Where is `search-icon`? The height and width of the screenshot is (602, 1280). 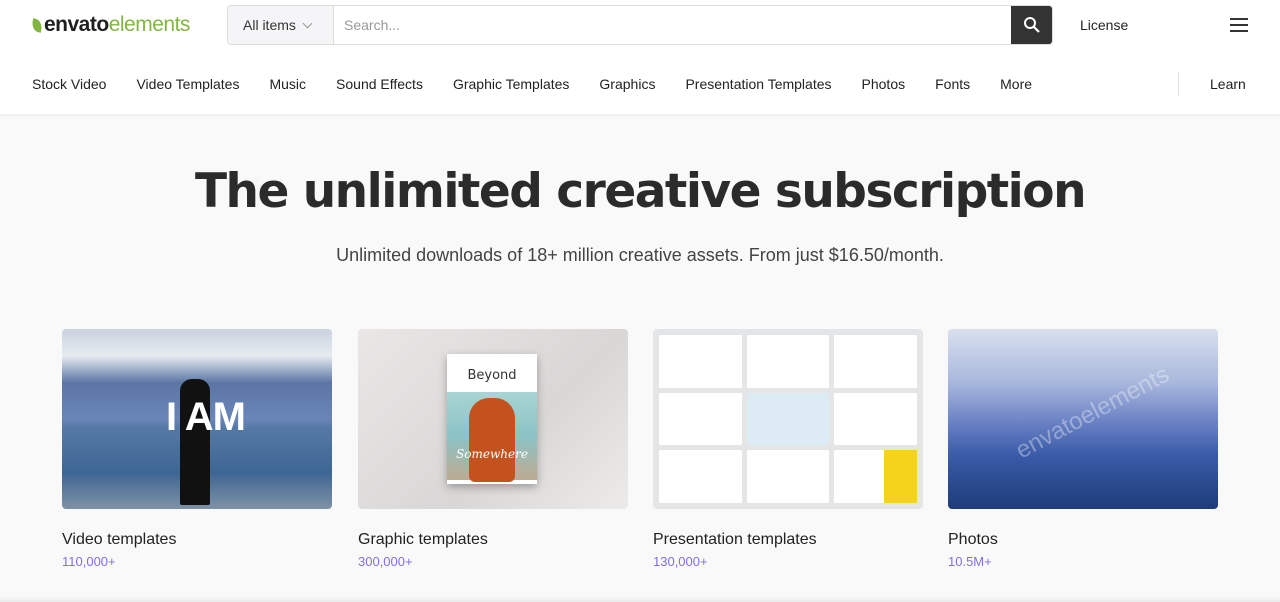
search-icon is located at coordinates (1031, 25).